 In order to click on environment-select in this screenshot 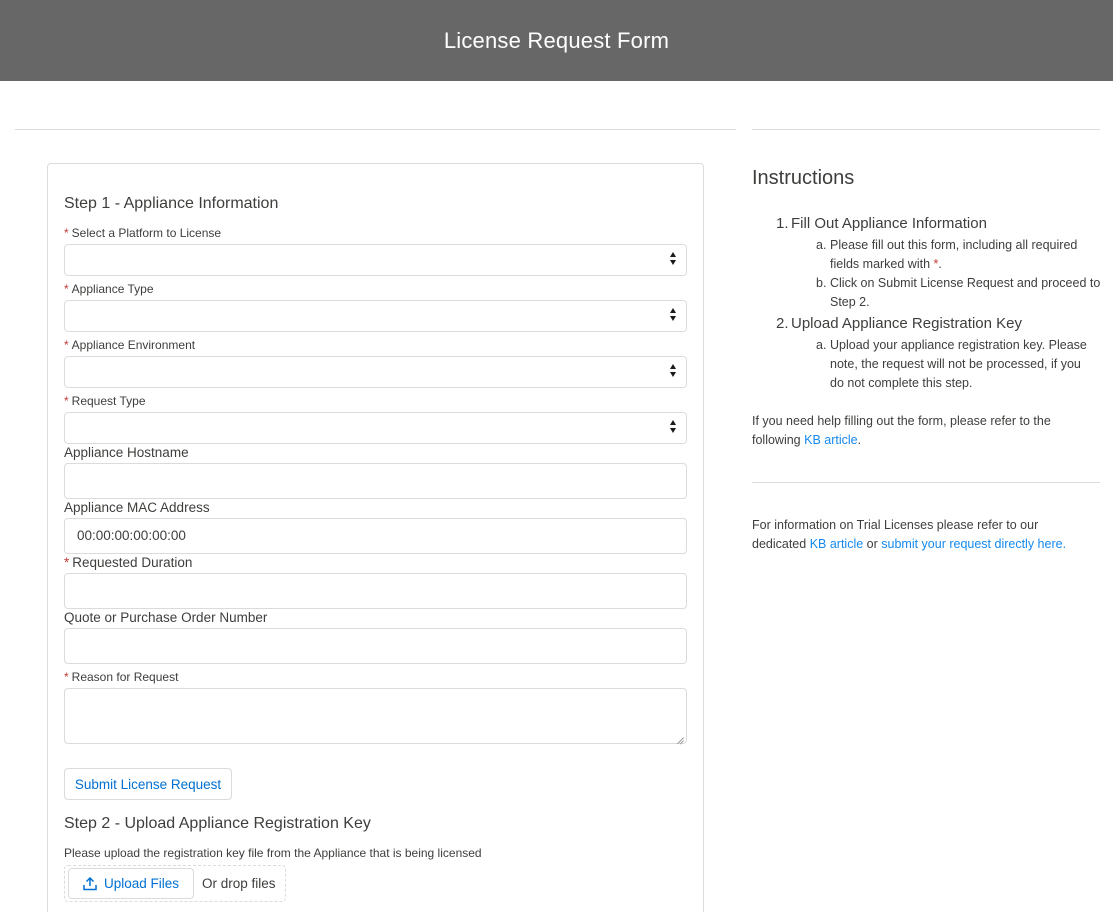, I will do `click(375, 372)`.